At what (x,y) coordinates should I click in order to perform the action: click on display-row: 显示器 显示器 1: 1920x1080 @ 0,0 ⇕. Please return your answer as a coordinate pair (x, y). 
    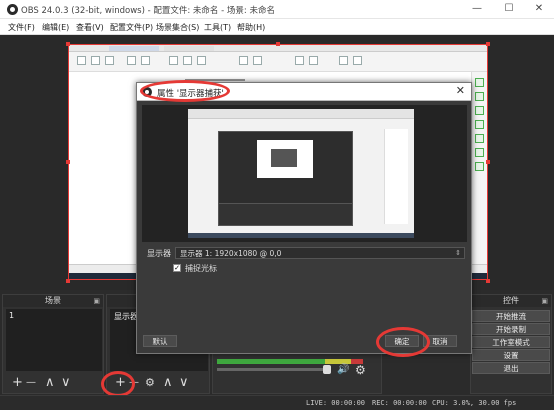
    Looking at the image, I should click on (306, 253).